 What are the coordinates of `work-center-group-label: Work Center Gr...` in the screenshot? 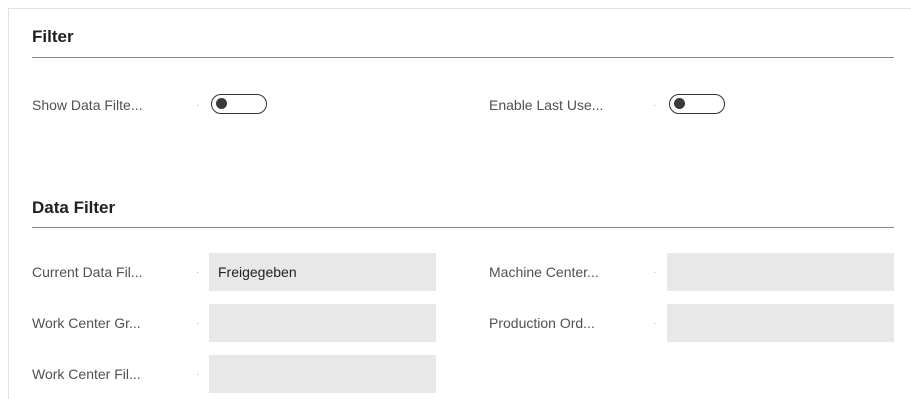 It's located at (86, 323).